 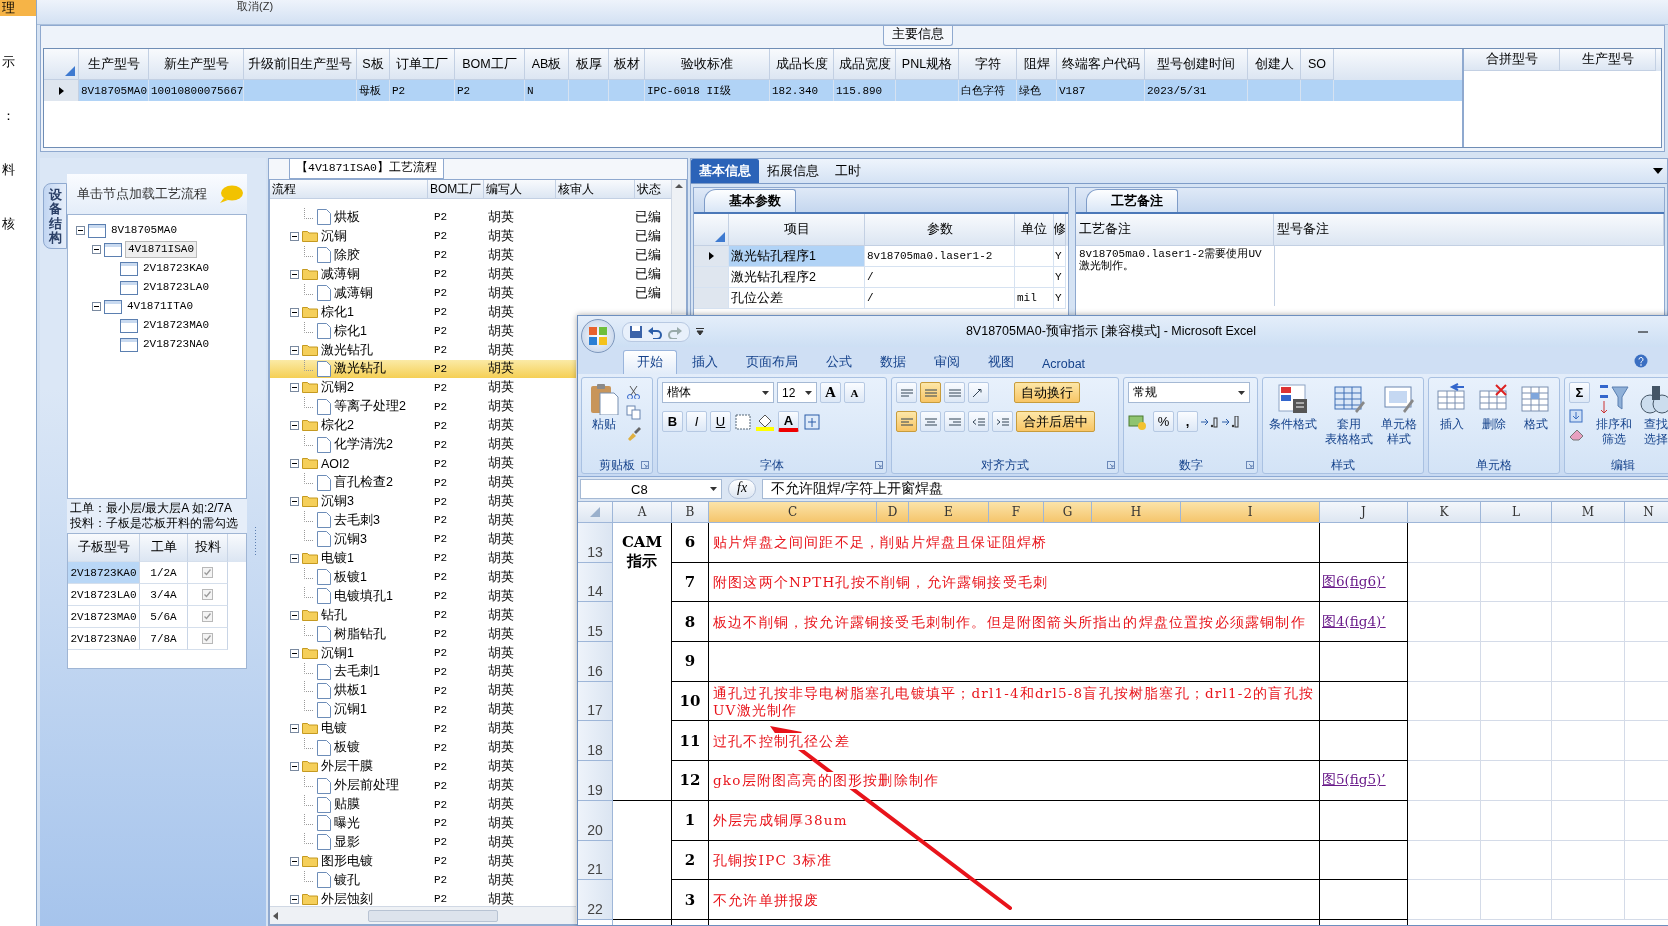 What do you see at coordinates (347, 880) in the screenshot?
I see `process-name: 镀孔` at bounding box center [347, 880].